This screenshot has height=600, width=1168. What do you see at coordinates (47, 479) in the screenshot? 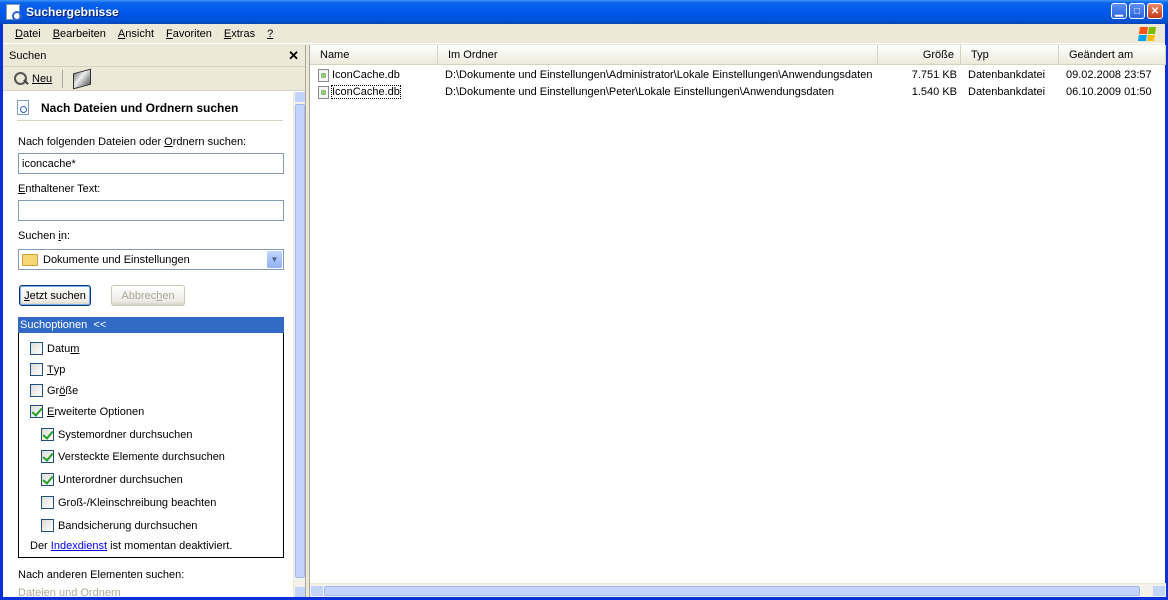
I see `subfolders-checkbox` at bounding box center [47, 479].